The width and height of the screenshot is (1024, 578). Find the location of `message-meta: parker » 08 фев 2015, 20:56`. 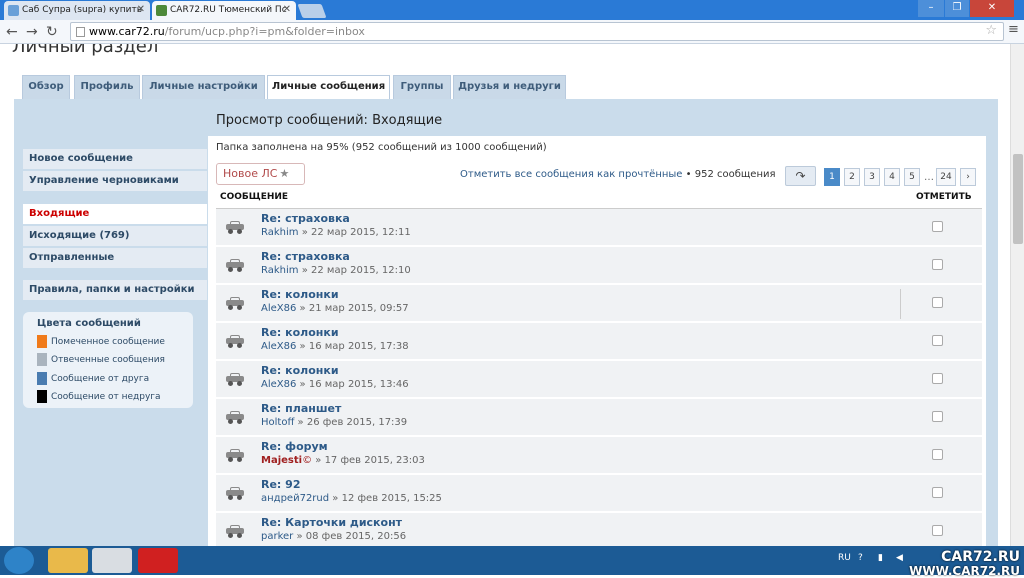

message-meta: parker » 08 фев 2015, 20:56 is located at coordinates (333, 536).